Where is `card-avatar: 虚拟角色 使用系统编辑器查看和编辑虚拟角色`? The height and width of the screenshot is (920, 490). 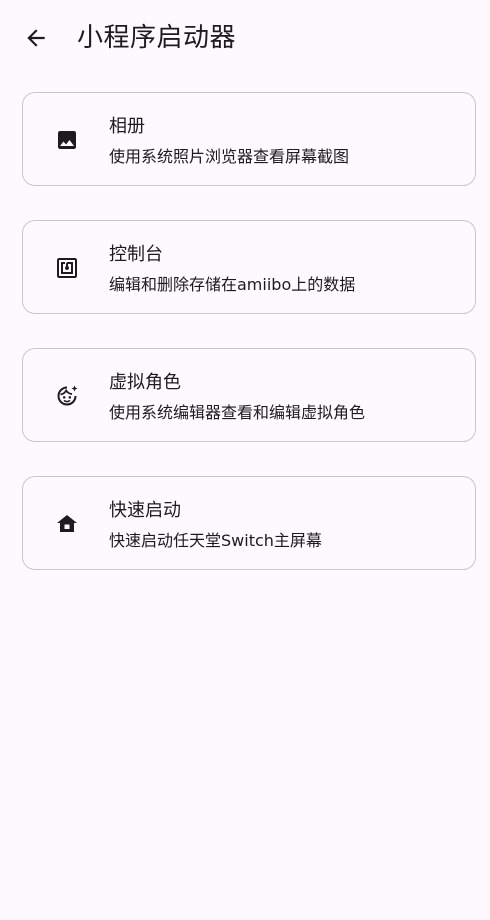
card-avatar: 虚拟角色 使用系统编辑器查看和编辑虚拟角色 is located at coordinates (249, 395).